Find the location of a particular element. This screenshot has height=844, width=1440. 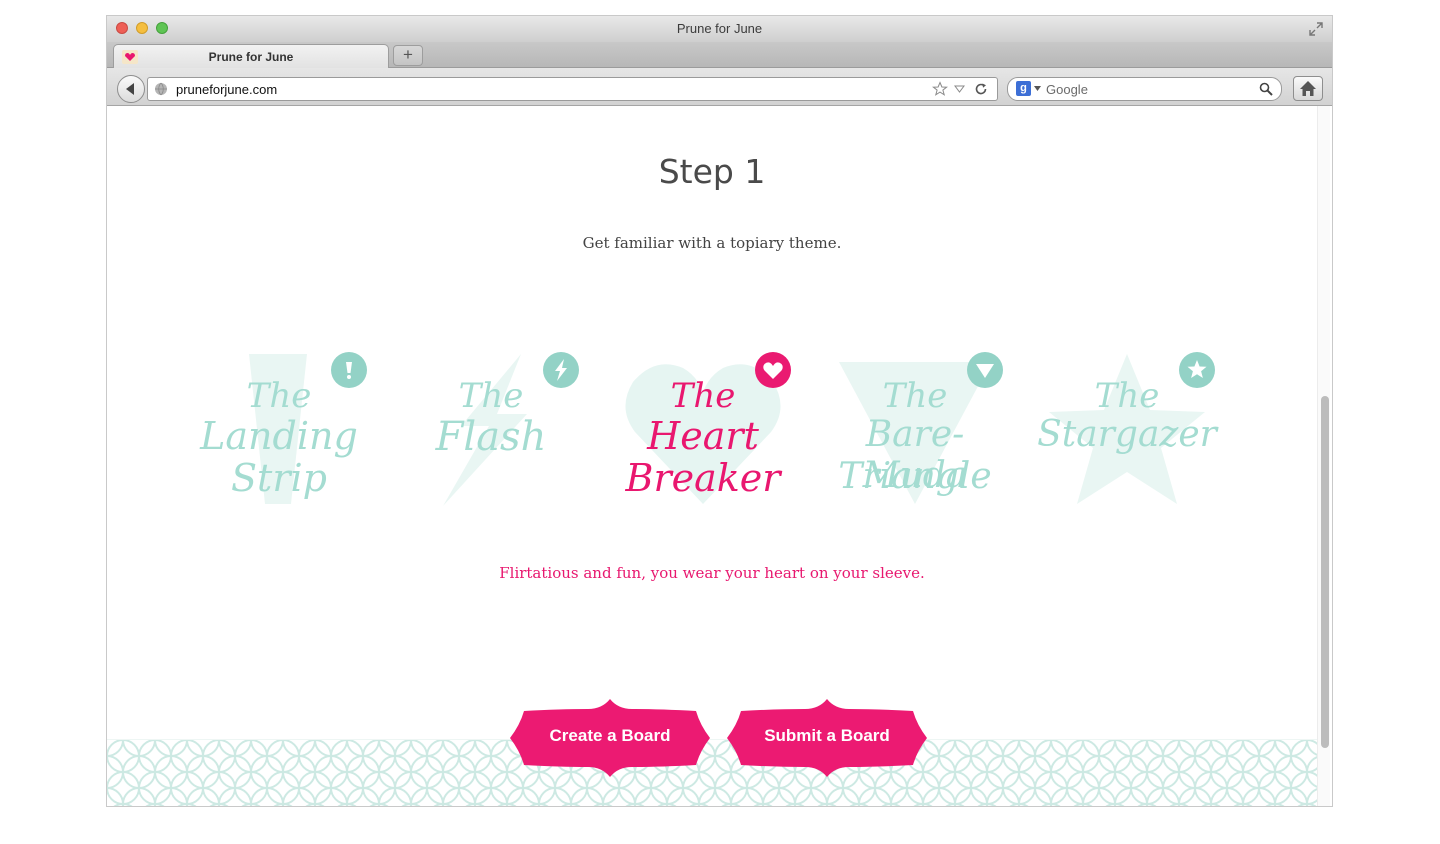

bookmark-star-icon is located at coordinates (940, 89).